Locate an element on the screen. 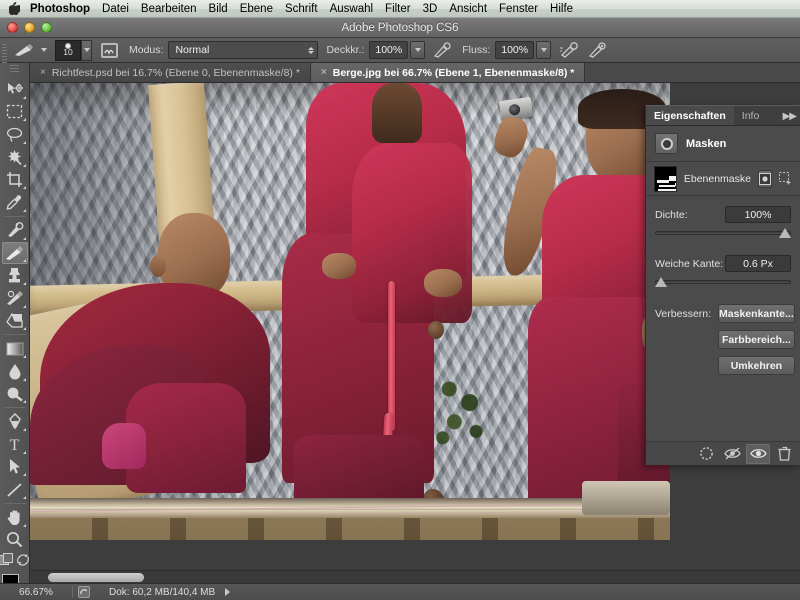  brush-size-stepper is located at coordinates (86, 50).